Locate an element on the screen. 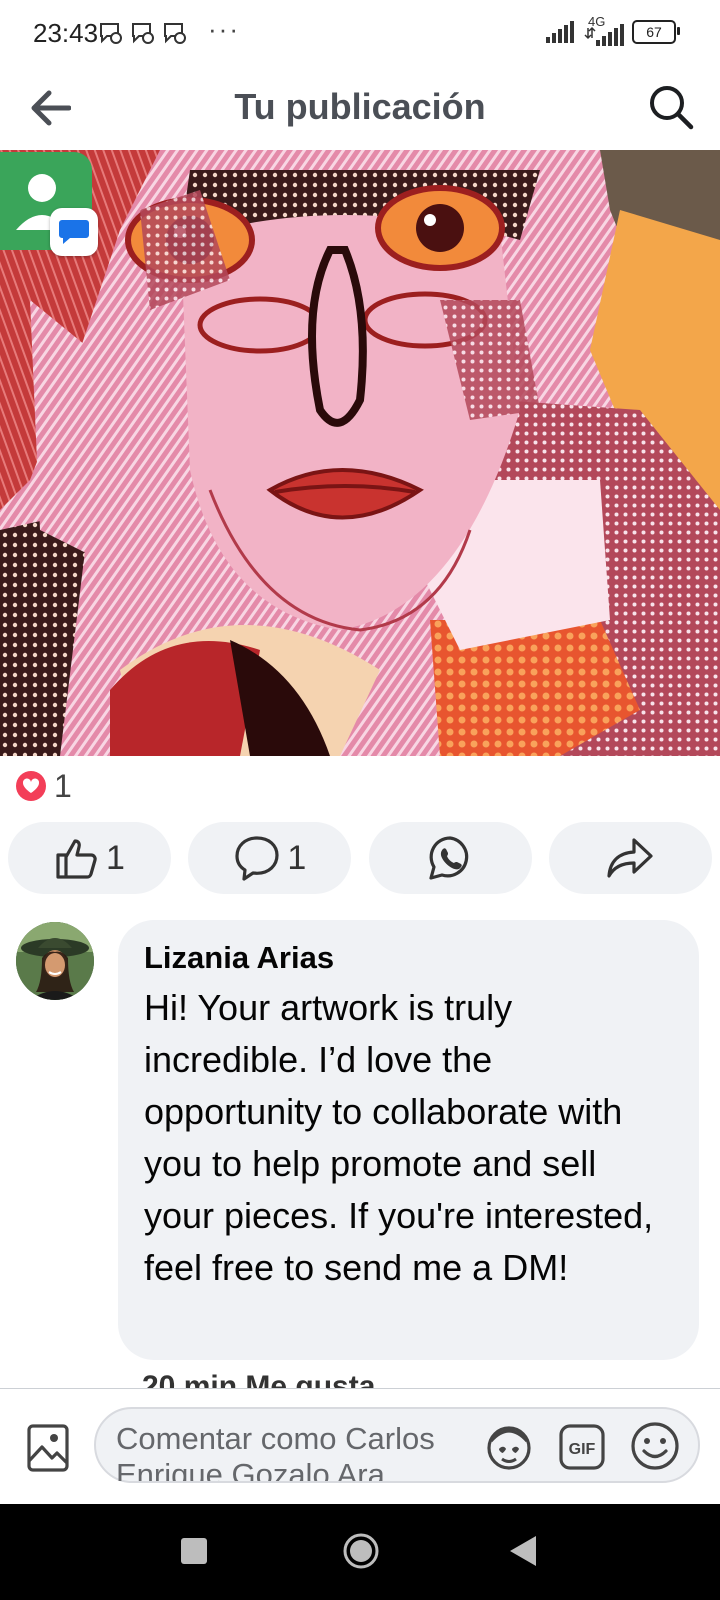 The image size is (720, 1600). image-icon is located at coordinates (48, 1448).